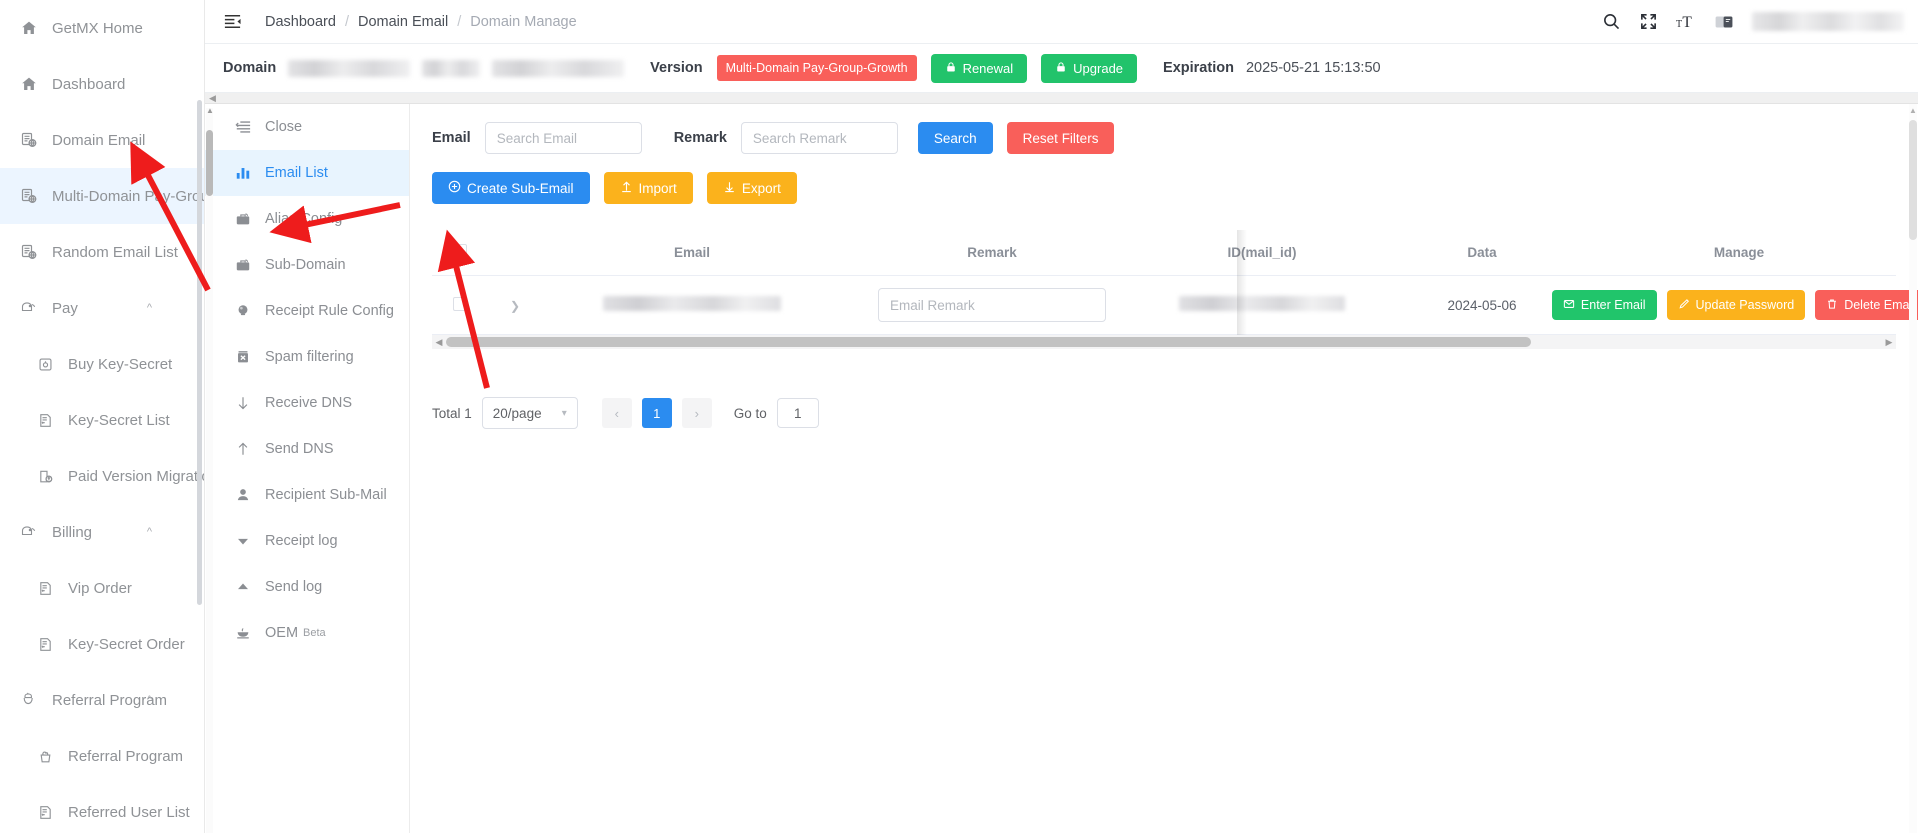  Describe the element at coordinates (1686, 21) in the screenshot. I see `font-size-icon: T T` at that location.